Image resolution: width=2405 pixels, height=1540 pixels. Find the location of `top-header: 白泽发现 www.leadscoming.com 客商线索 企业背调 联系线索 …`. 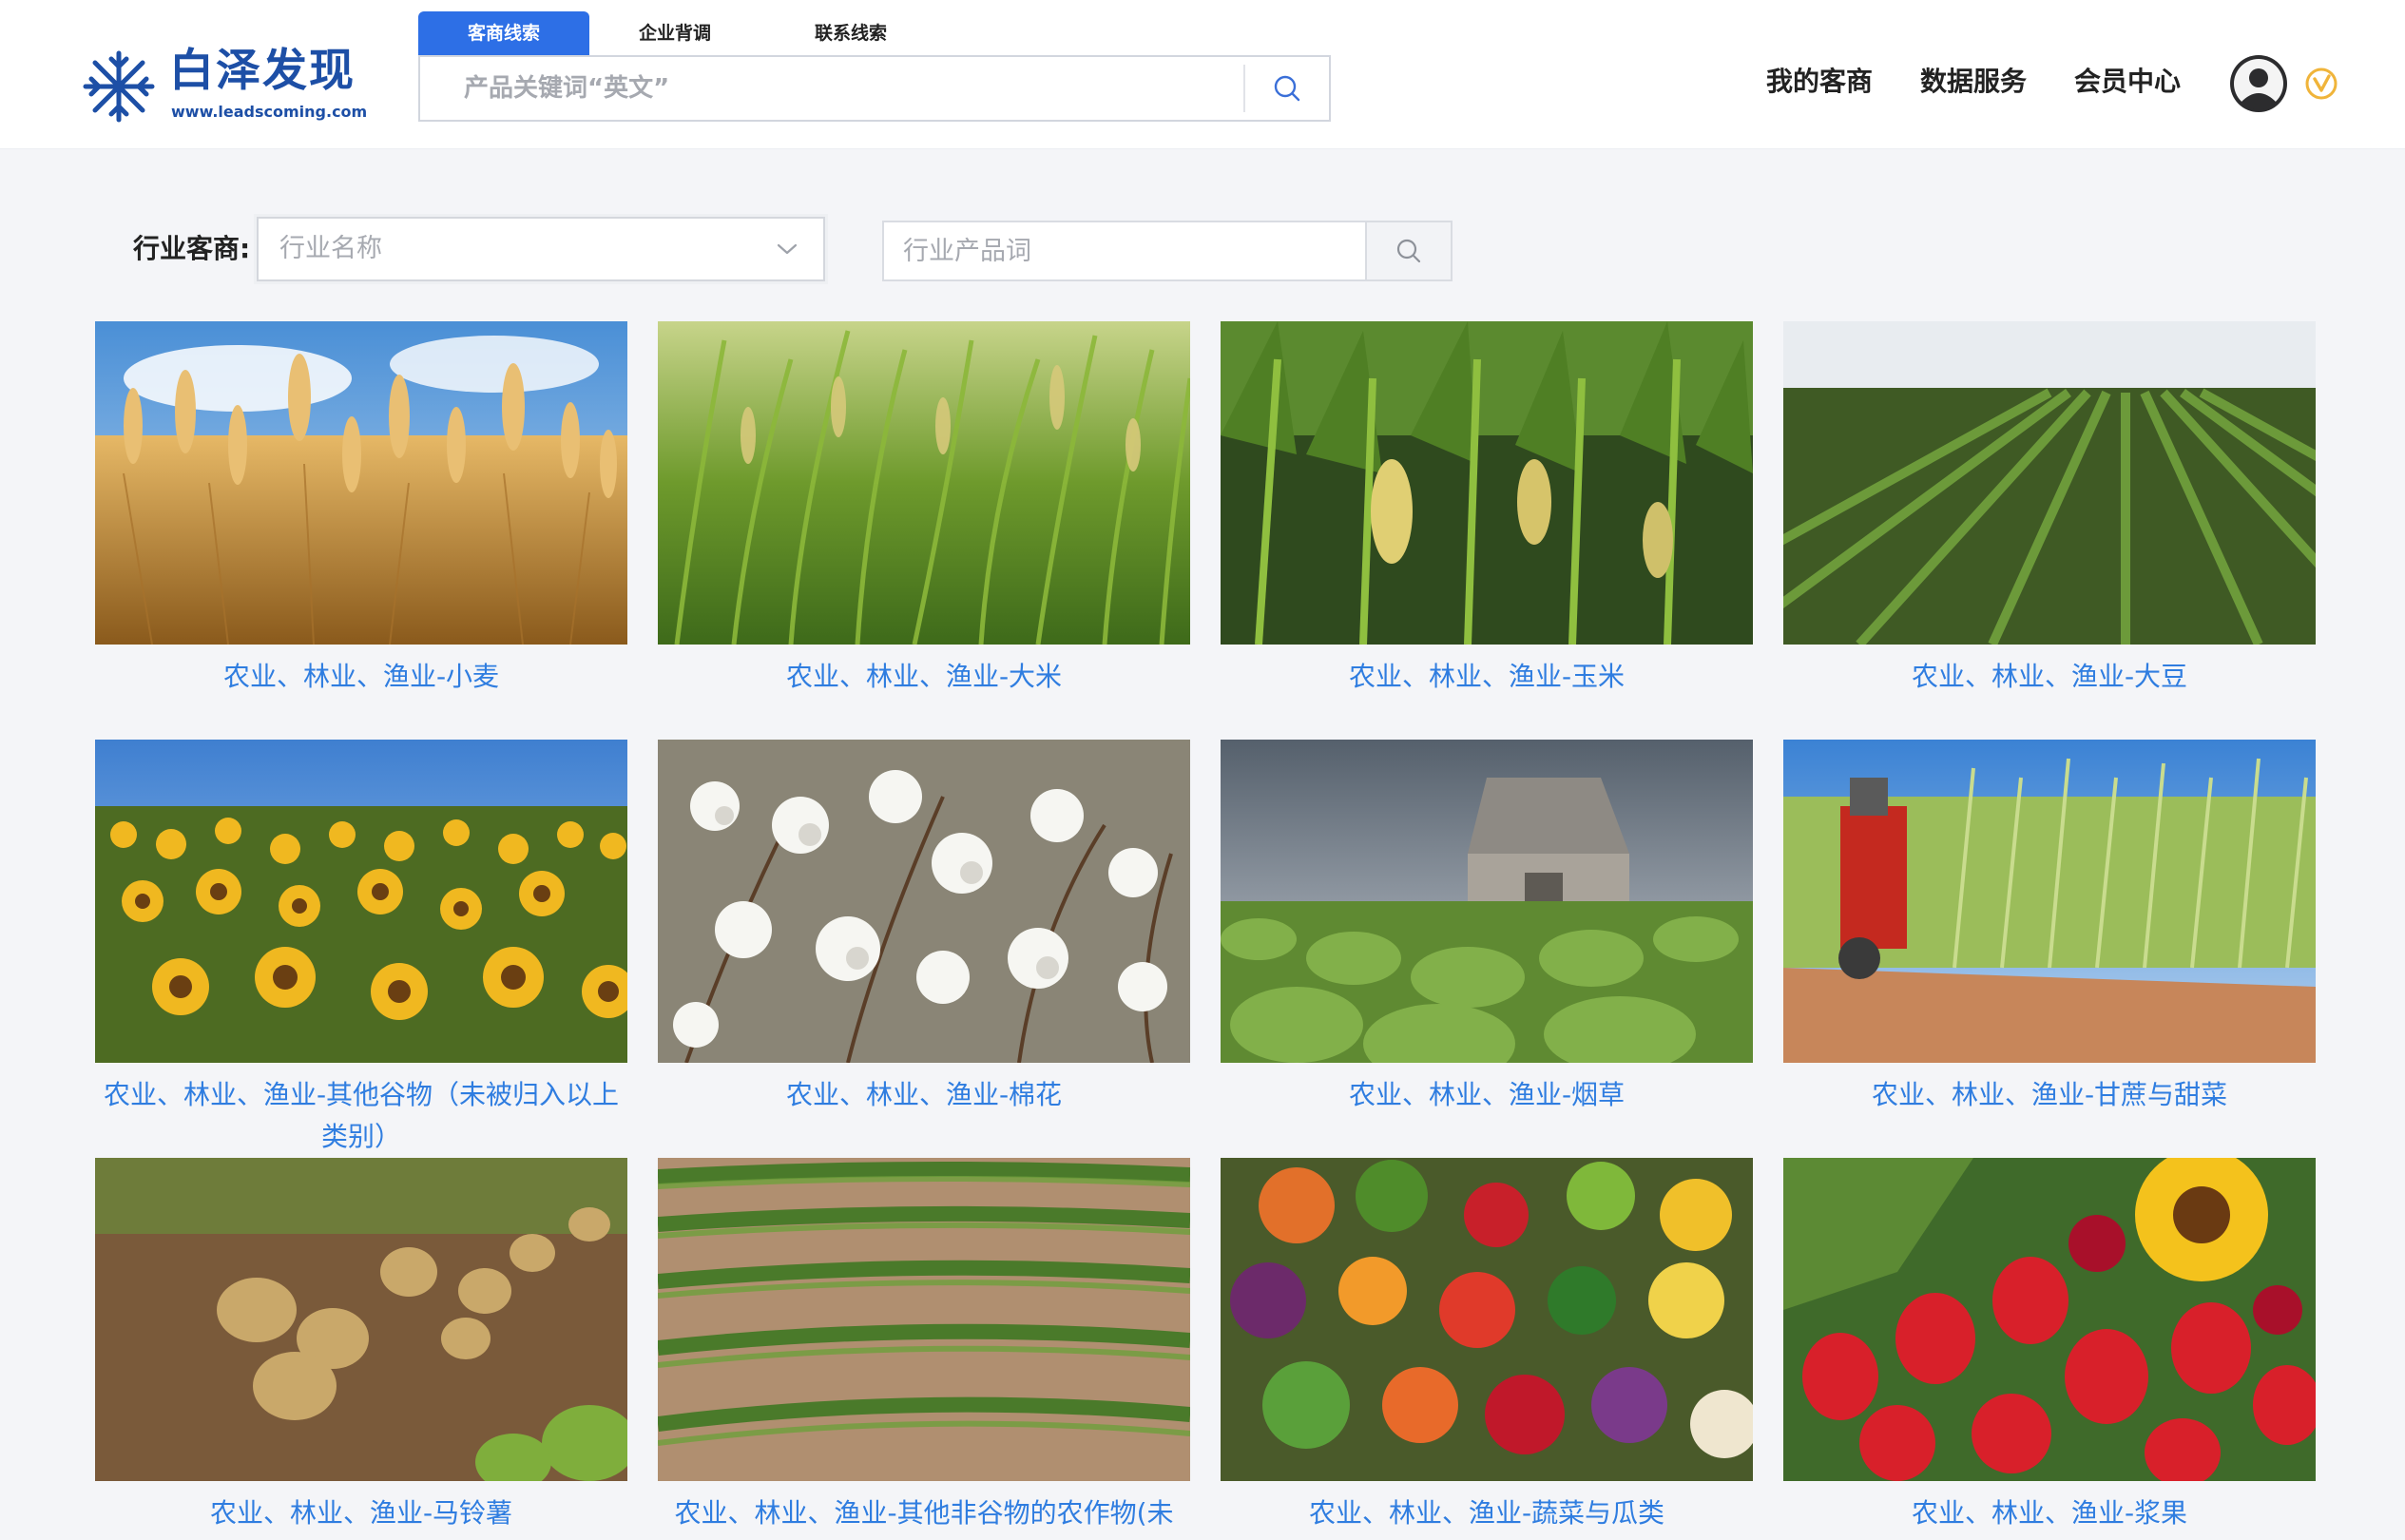

top-header: 白泽发现 www.leadscoming.com 客商线索 企业背调 联系线索 … is located at coordinates (1202, 74).